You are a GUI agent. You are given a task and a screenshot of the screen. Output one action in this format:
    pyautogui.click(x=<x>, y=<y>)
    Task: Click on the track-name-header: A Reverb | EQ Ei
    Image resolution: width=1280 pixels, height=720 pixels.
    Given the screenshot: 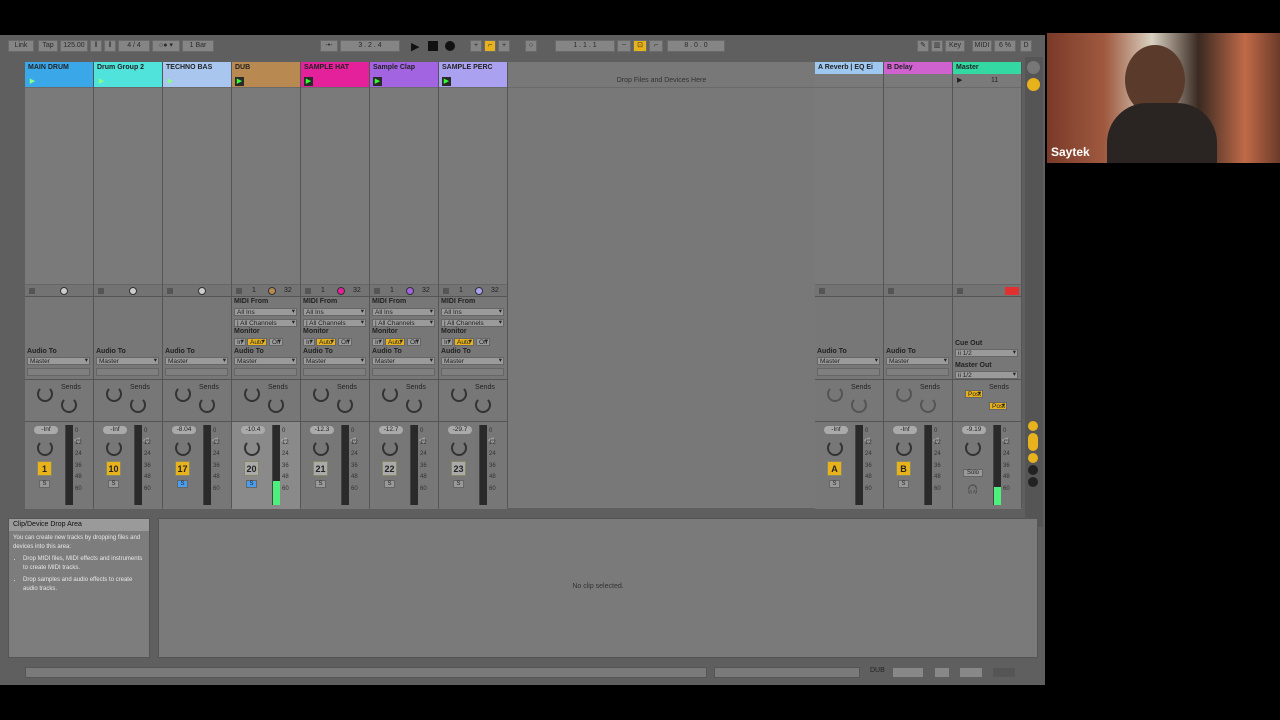 What is the action you would take?
    pyautogui.click(x=849, y=68)
    